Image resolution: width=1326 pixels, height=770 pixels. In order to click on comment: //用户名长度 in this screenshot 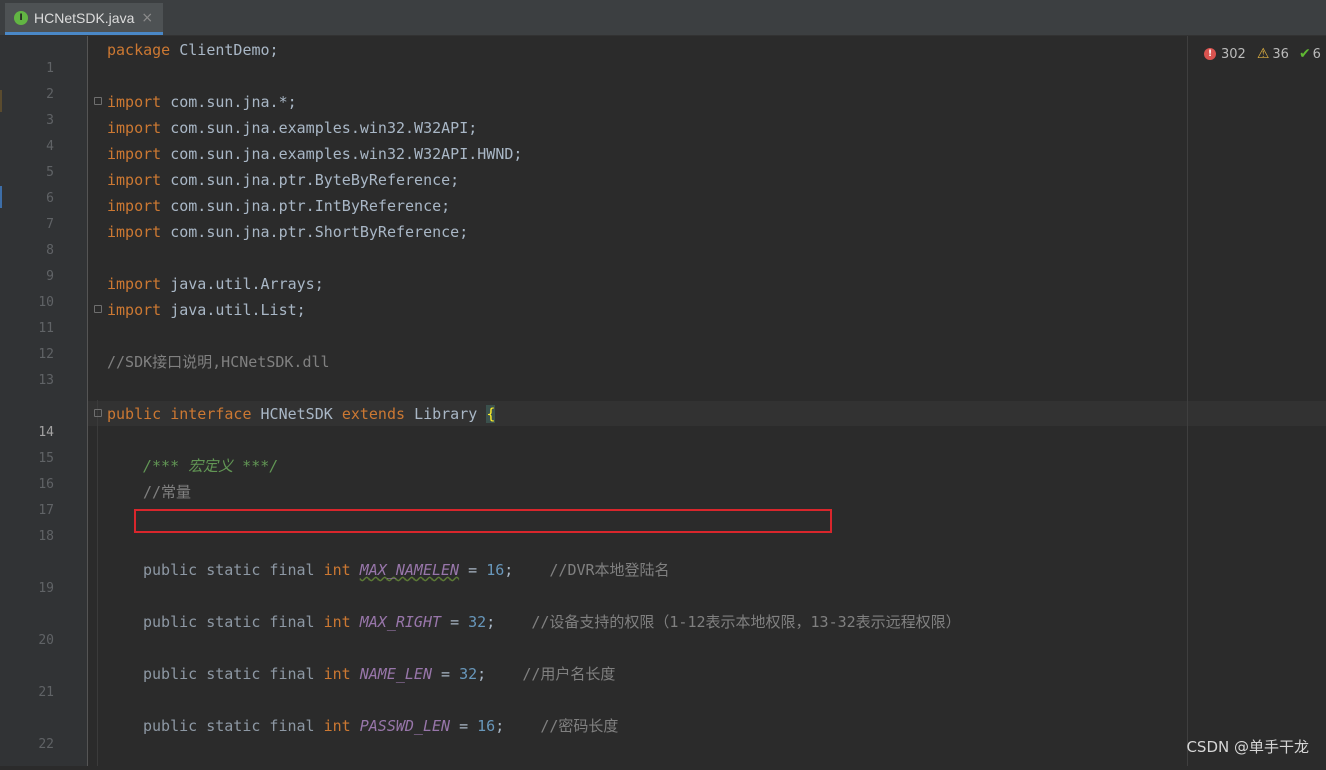, I will do `click(569, 674)`.